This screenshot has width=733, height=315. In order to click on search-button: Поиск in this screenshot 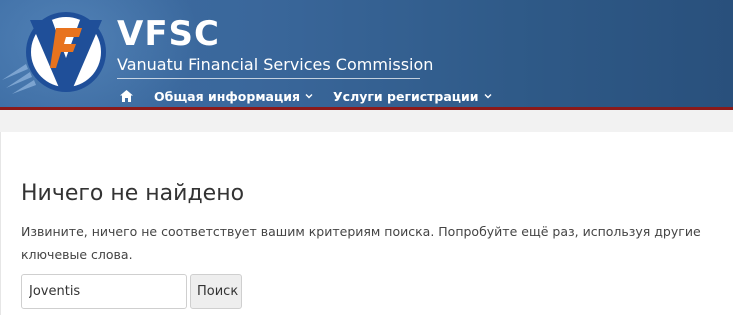, I will do `click(216, 291)`.